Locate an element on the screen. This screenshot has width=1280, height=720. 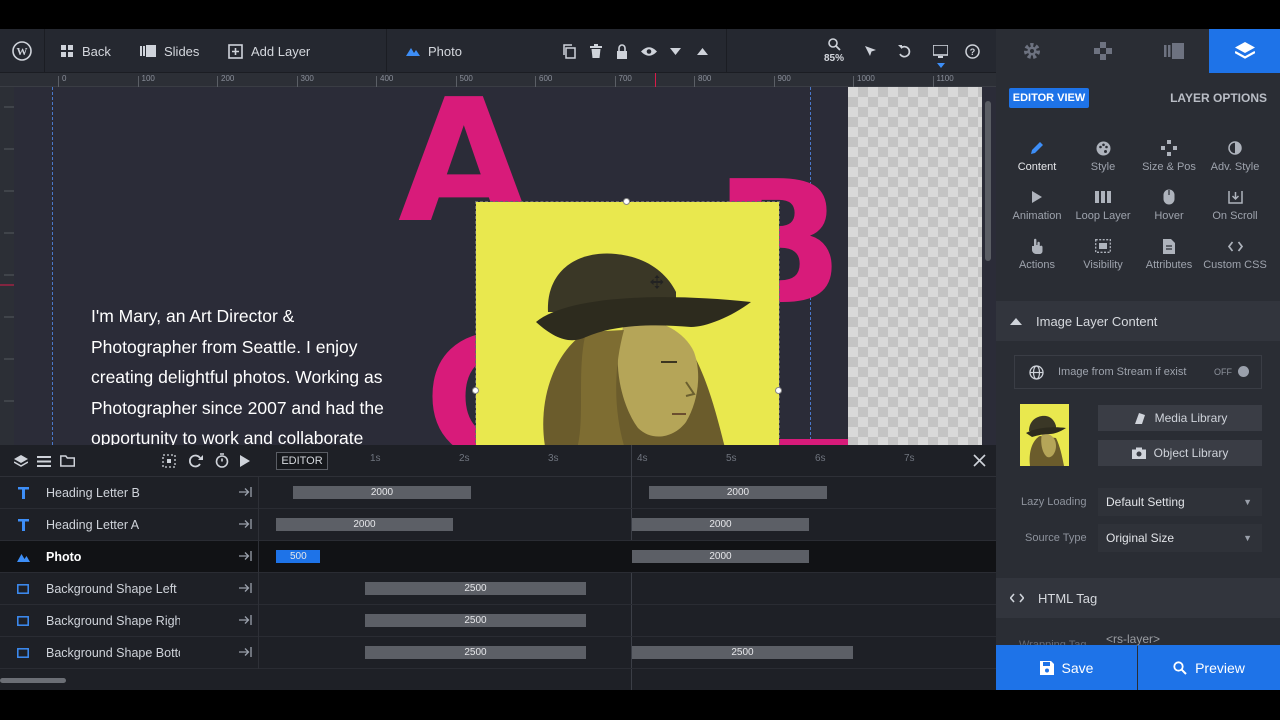
html-tag-header: HTML Tag is located at coordinates (1138, 598).